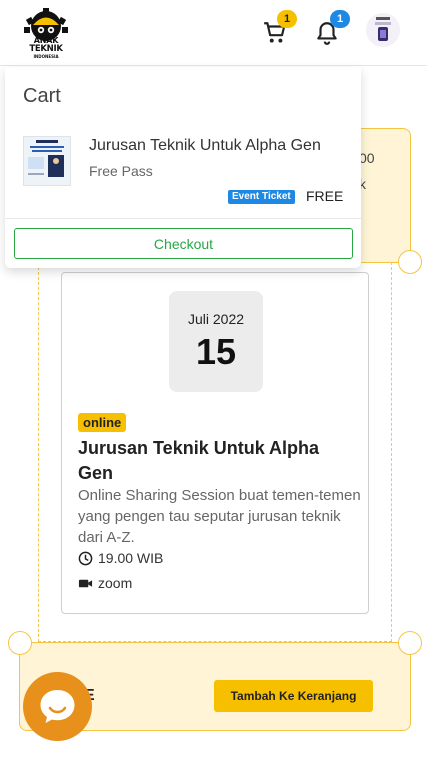 The height and width of the screenshot is (763, 427). I want to click on checkout-button: Checkout, so click(183, 243).